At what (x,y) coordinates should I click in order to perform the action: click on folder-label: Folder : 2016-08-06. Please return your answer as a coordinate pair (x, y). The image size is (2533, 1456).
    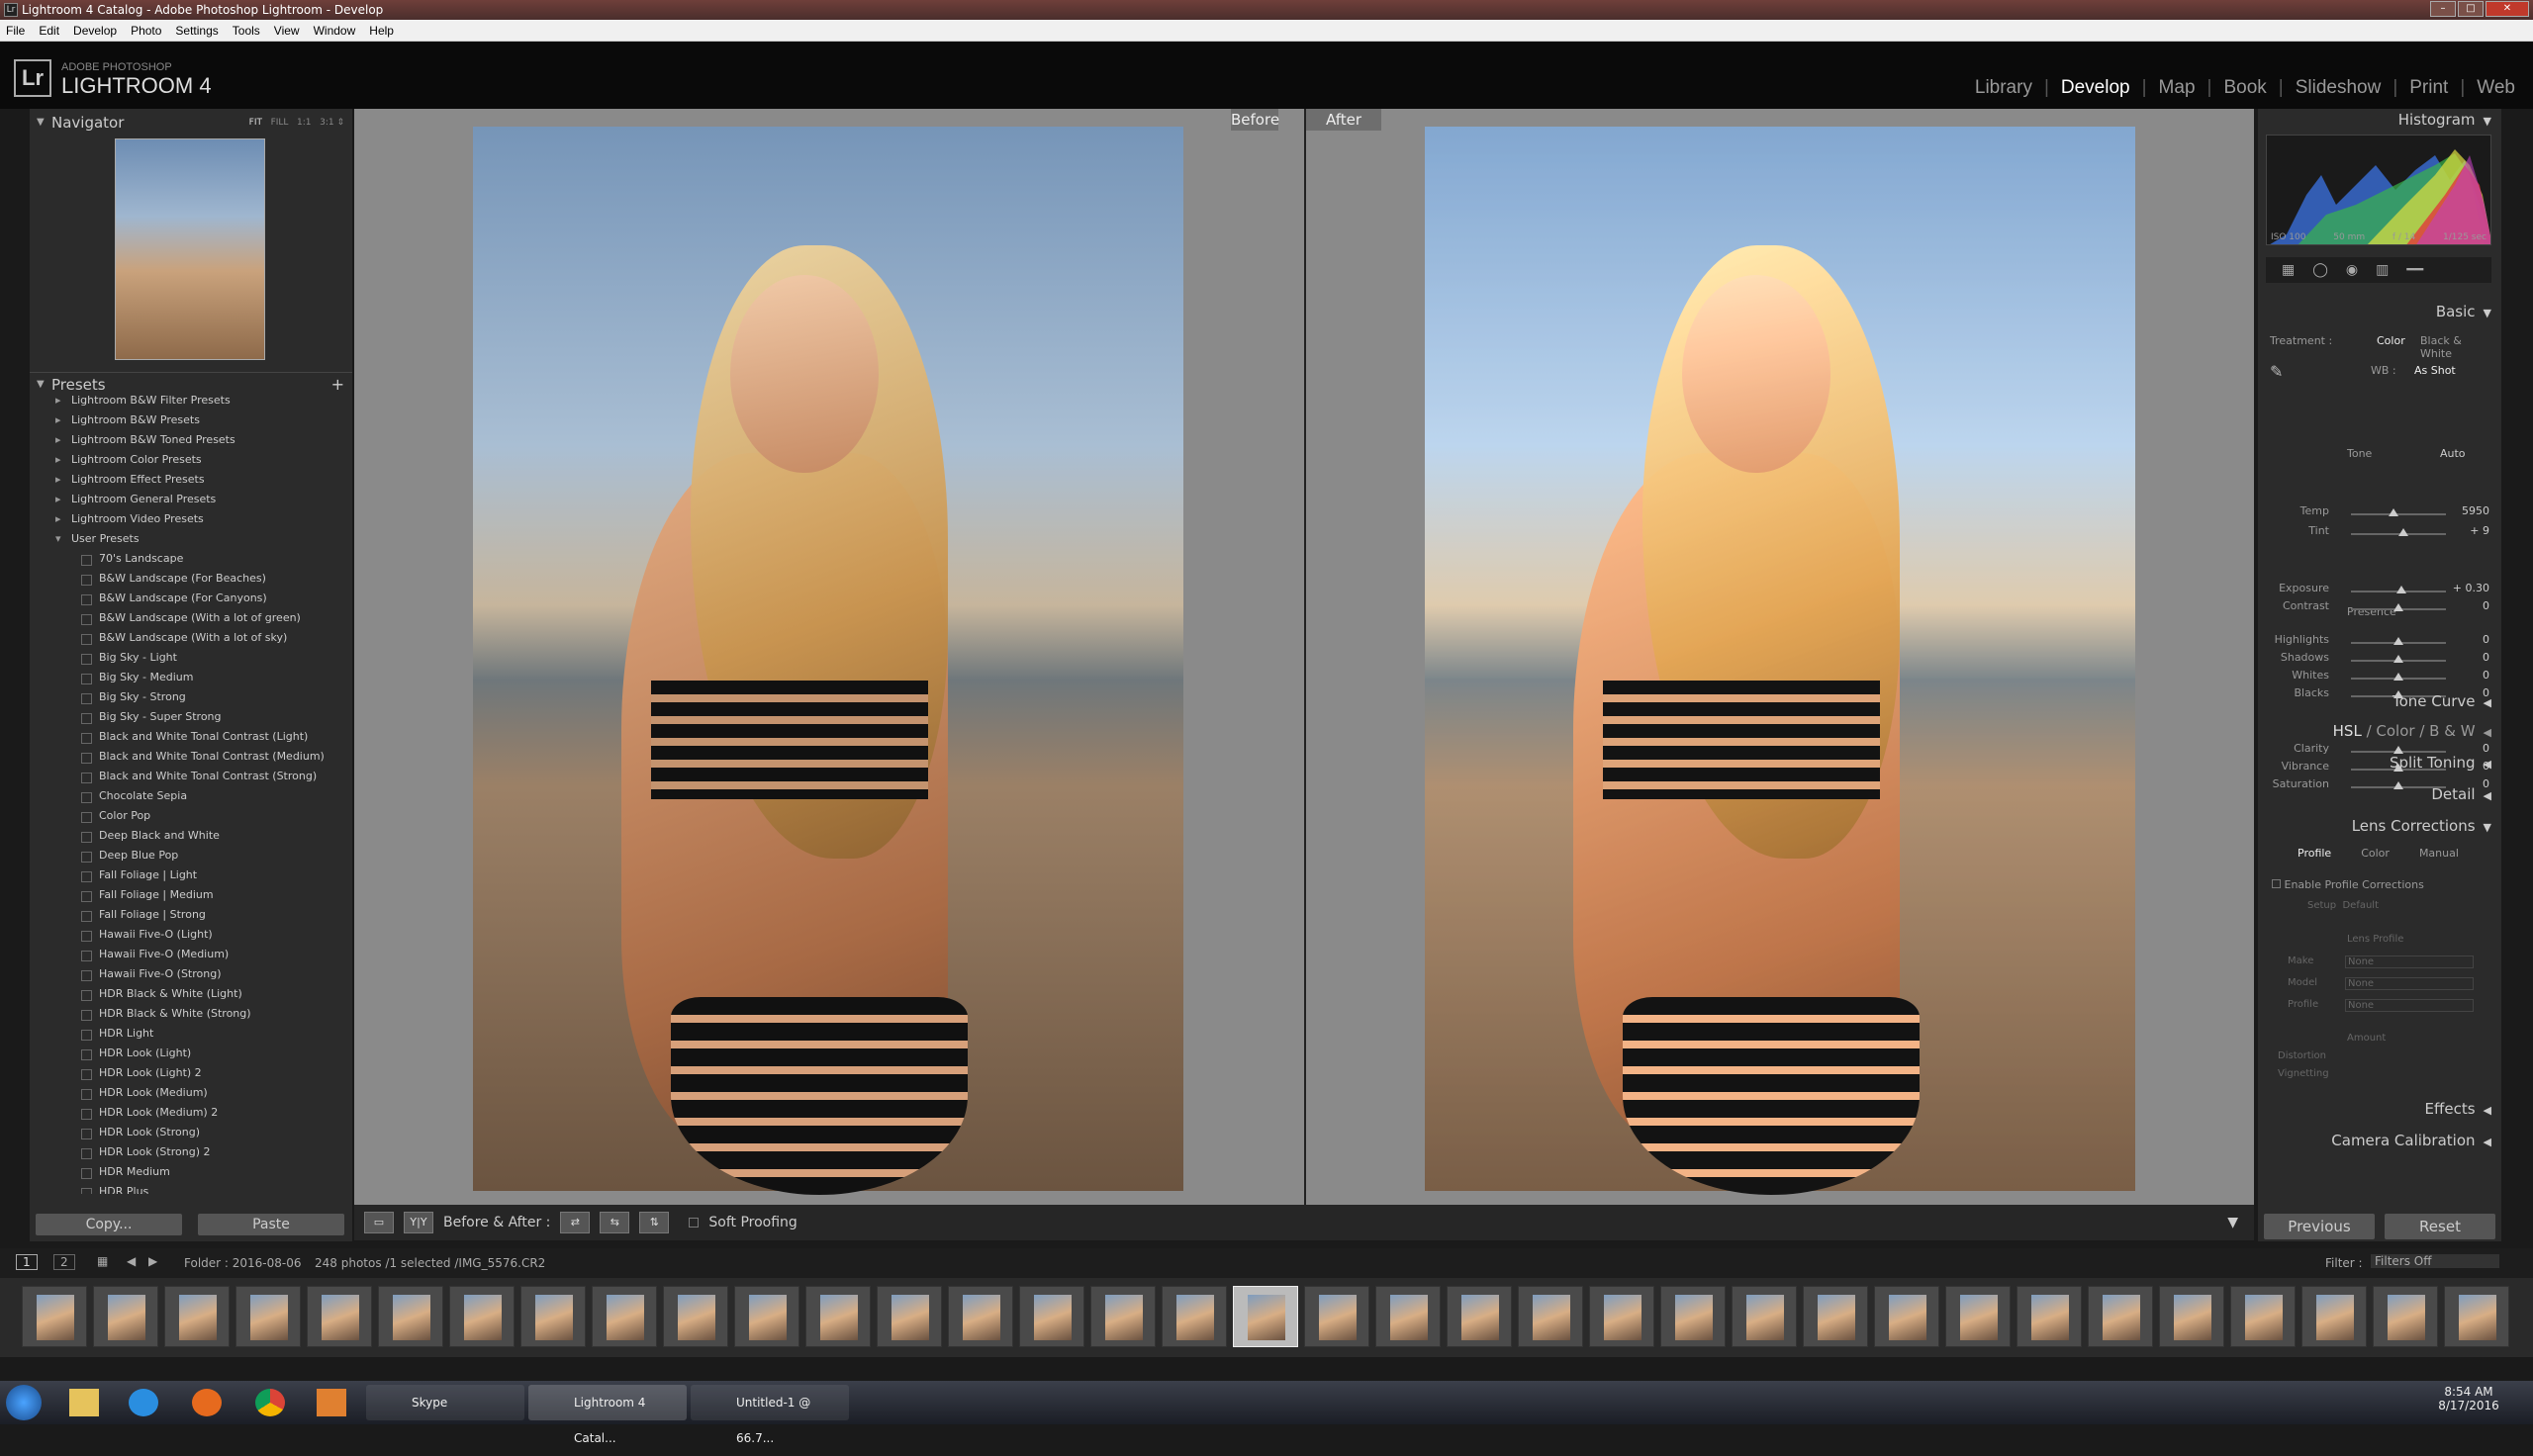
    Looking at the image, I should click on (243, 1263).